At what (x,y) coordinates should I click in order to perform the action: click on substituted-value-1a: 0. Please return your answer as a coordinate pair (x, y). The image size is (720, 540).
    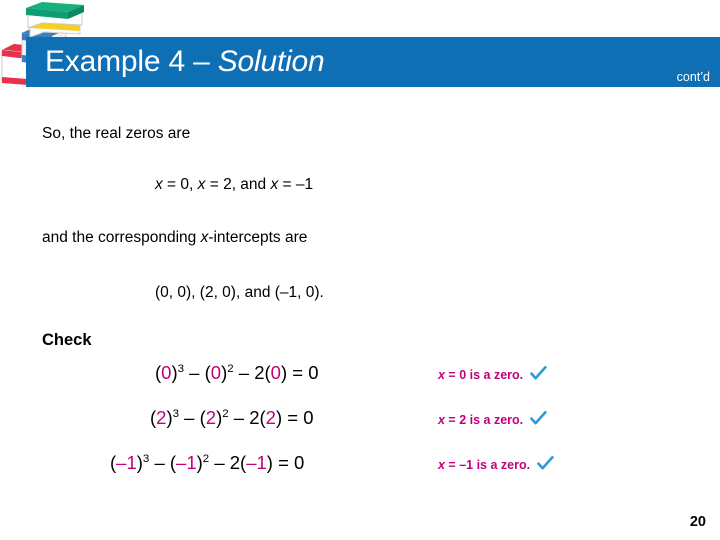
    Looking at the image, I should click on (166, 372).